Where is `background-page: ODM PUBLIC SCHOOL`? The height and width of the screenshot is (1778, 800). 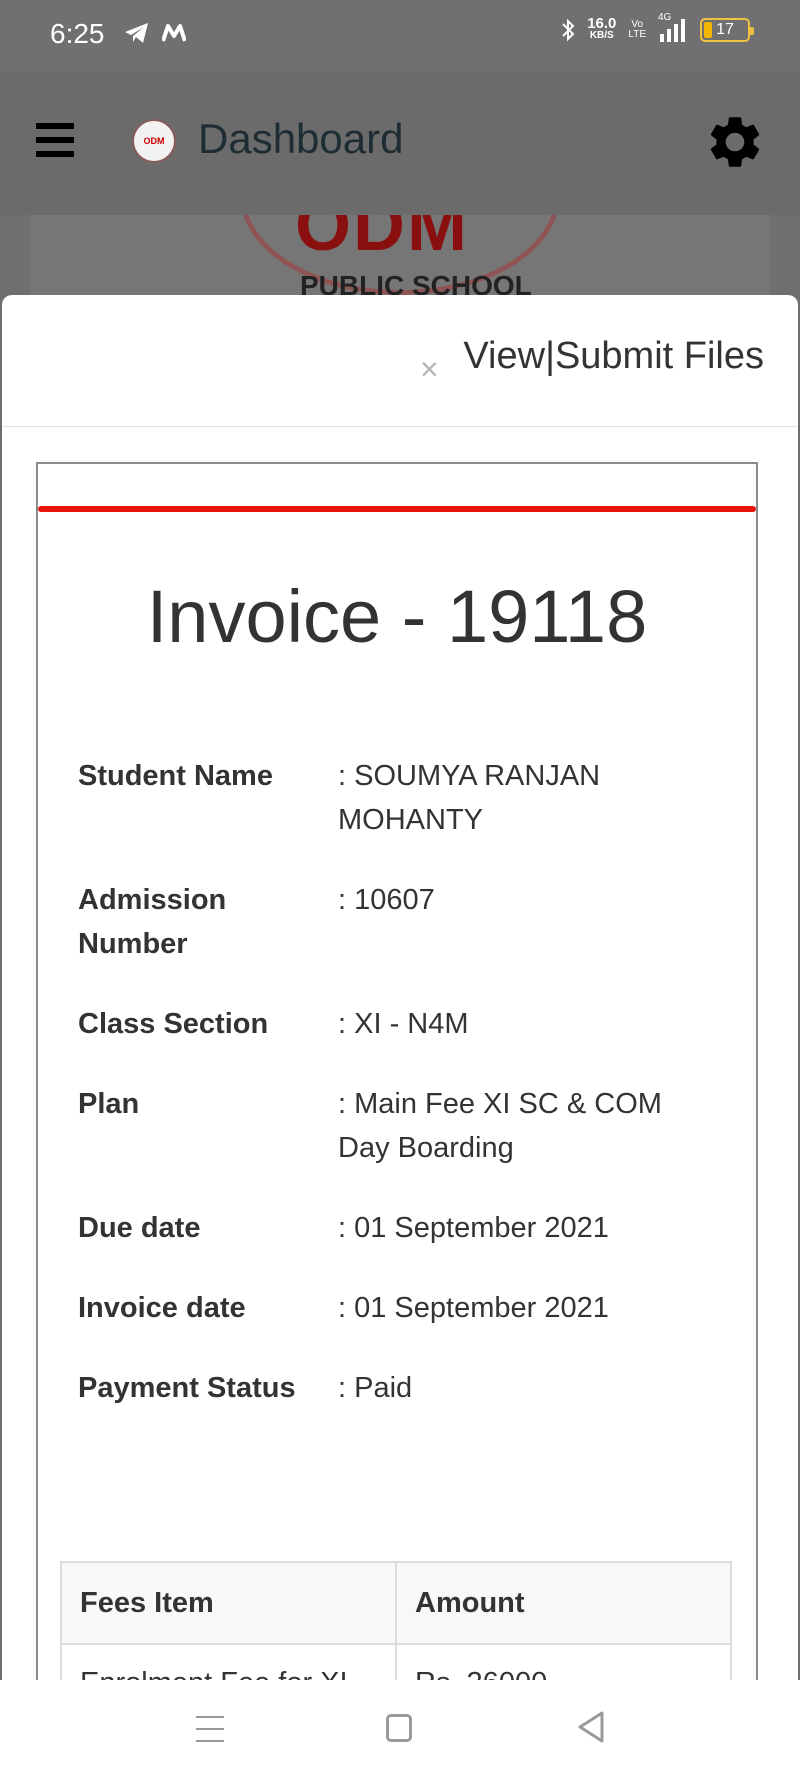
background-page: ODM PUBLIC SCHOOL is located at coordinates (400, 260).